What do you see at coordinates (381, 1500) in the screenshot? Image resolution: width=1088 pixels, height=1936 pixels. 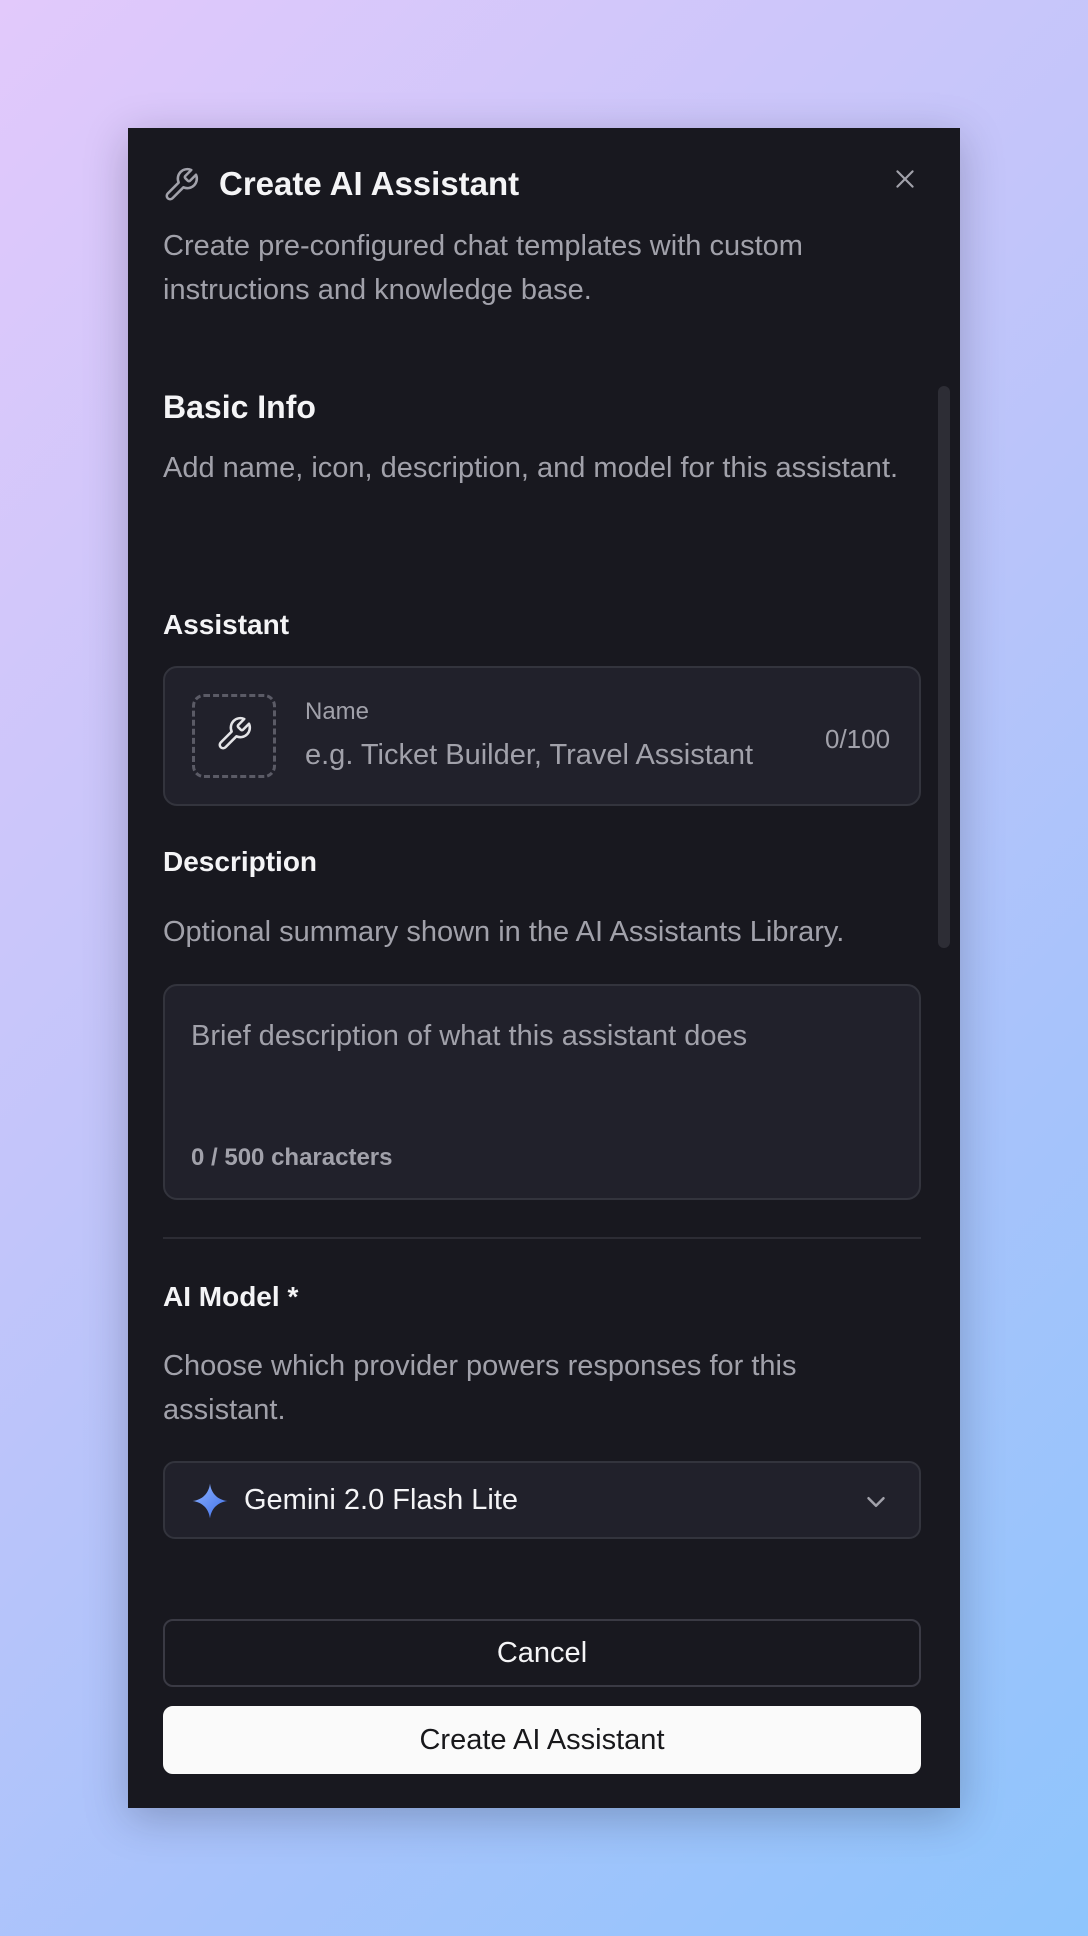 I see `selected-model-name: Gemini 2.0 Flash Lite` at bounding box center [381, 1500].